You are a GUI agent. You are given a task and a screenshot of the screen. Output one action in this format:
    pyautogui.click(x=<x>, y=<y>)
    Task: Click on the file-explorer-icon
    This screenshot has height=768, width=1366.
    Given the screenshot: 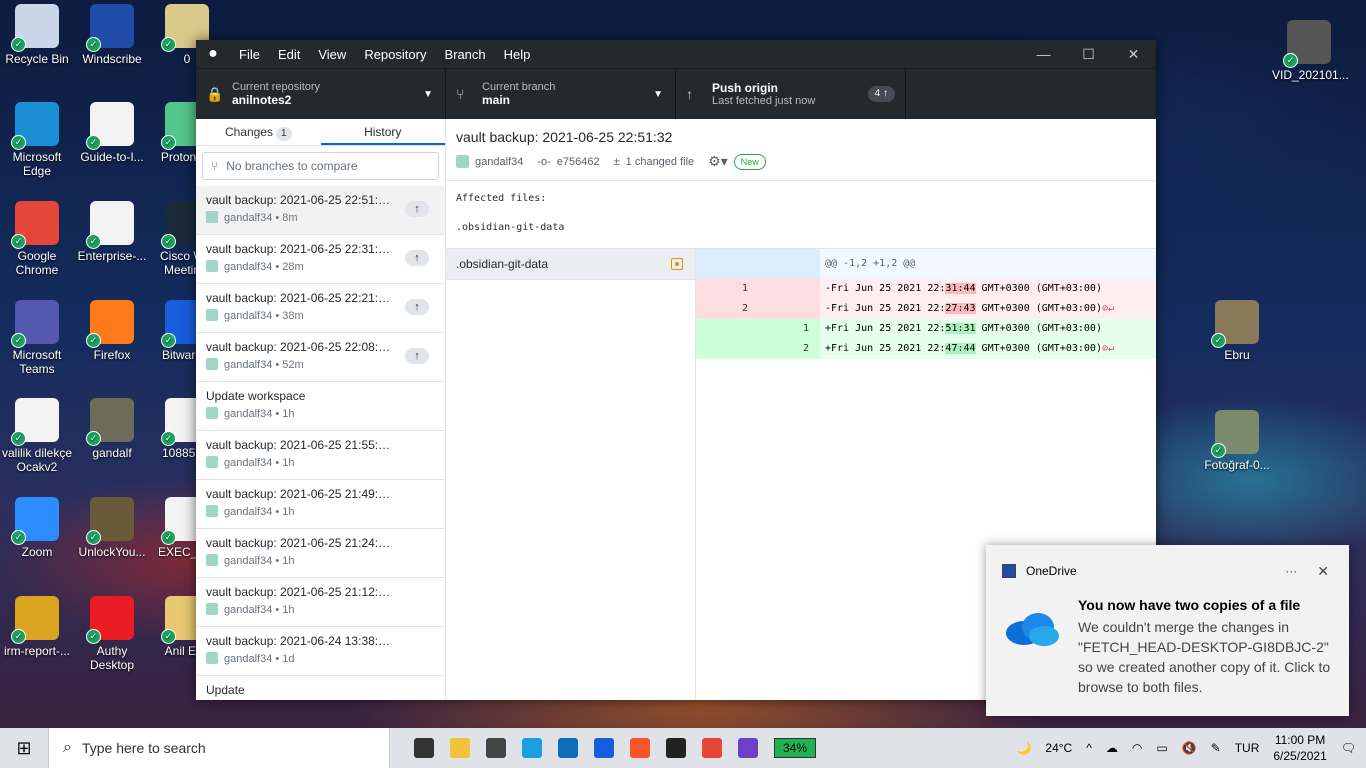 What is the action you would take?
    pyautogui.click(x=460, y=748)
    